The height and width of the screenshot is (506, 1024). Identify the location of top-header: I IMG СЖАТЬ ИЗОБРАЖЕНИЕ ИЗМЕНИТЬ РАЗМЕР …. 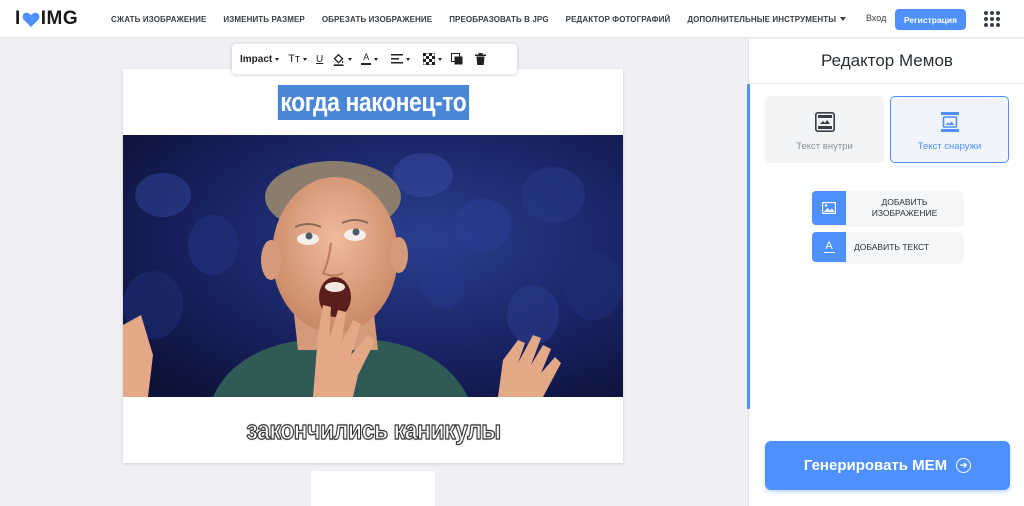
(512, 19).